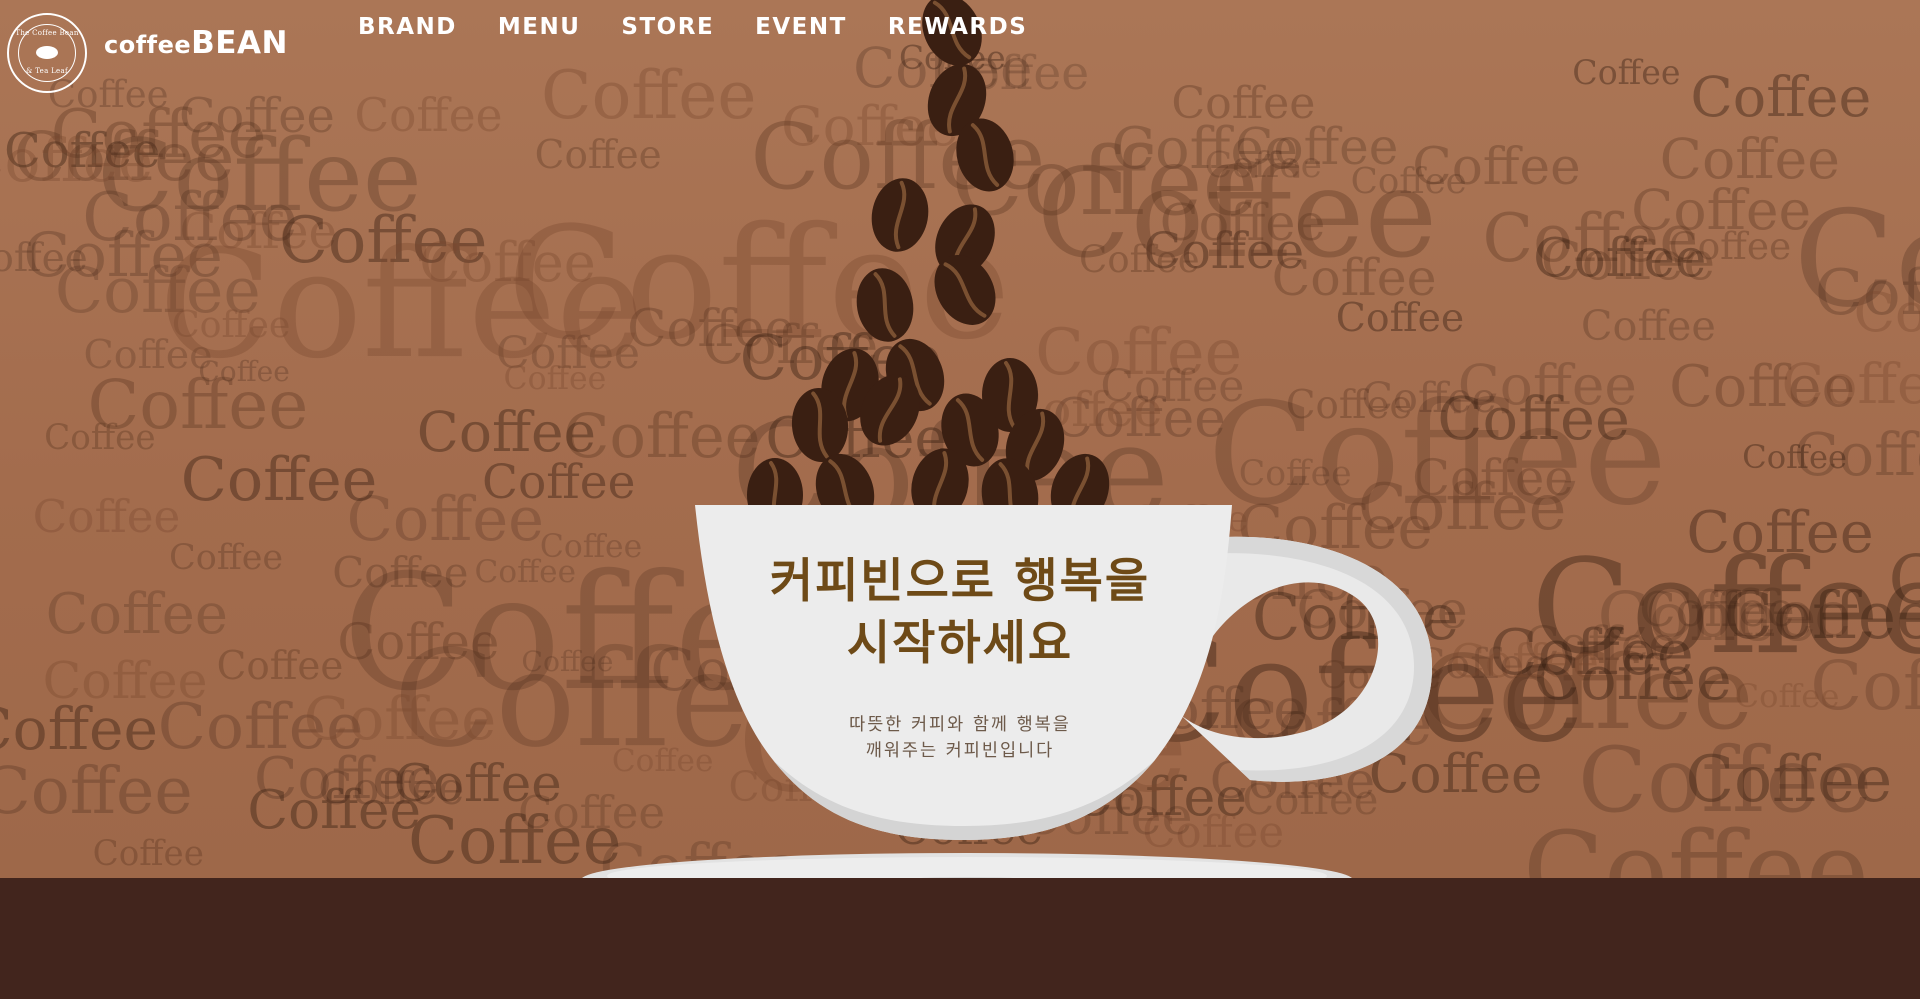 The height and width of the screenshot is (999, 1920). I want to click on nav-menu: MENU, so click(539, 27).